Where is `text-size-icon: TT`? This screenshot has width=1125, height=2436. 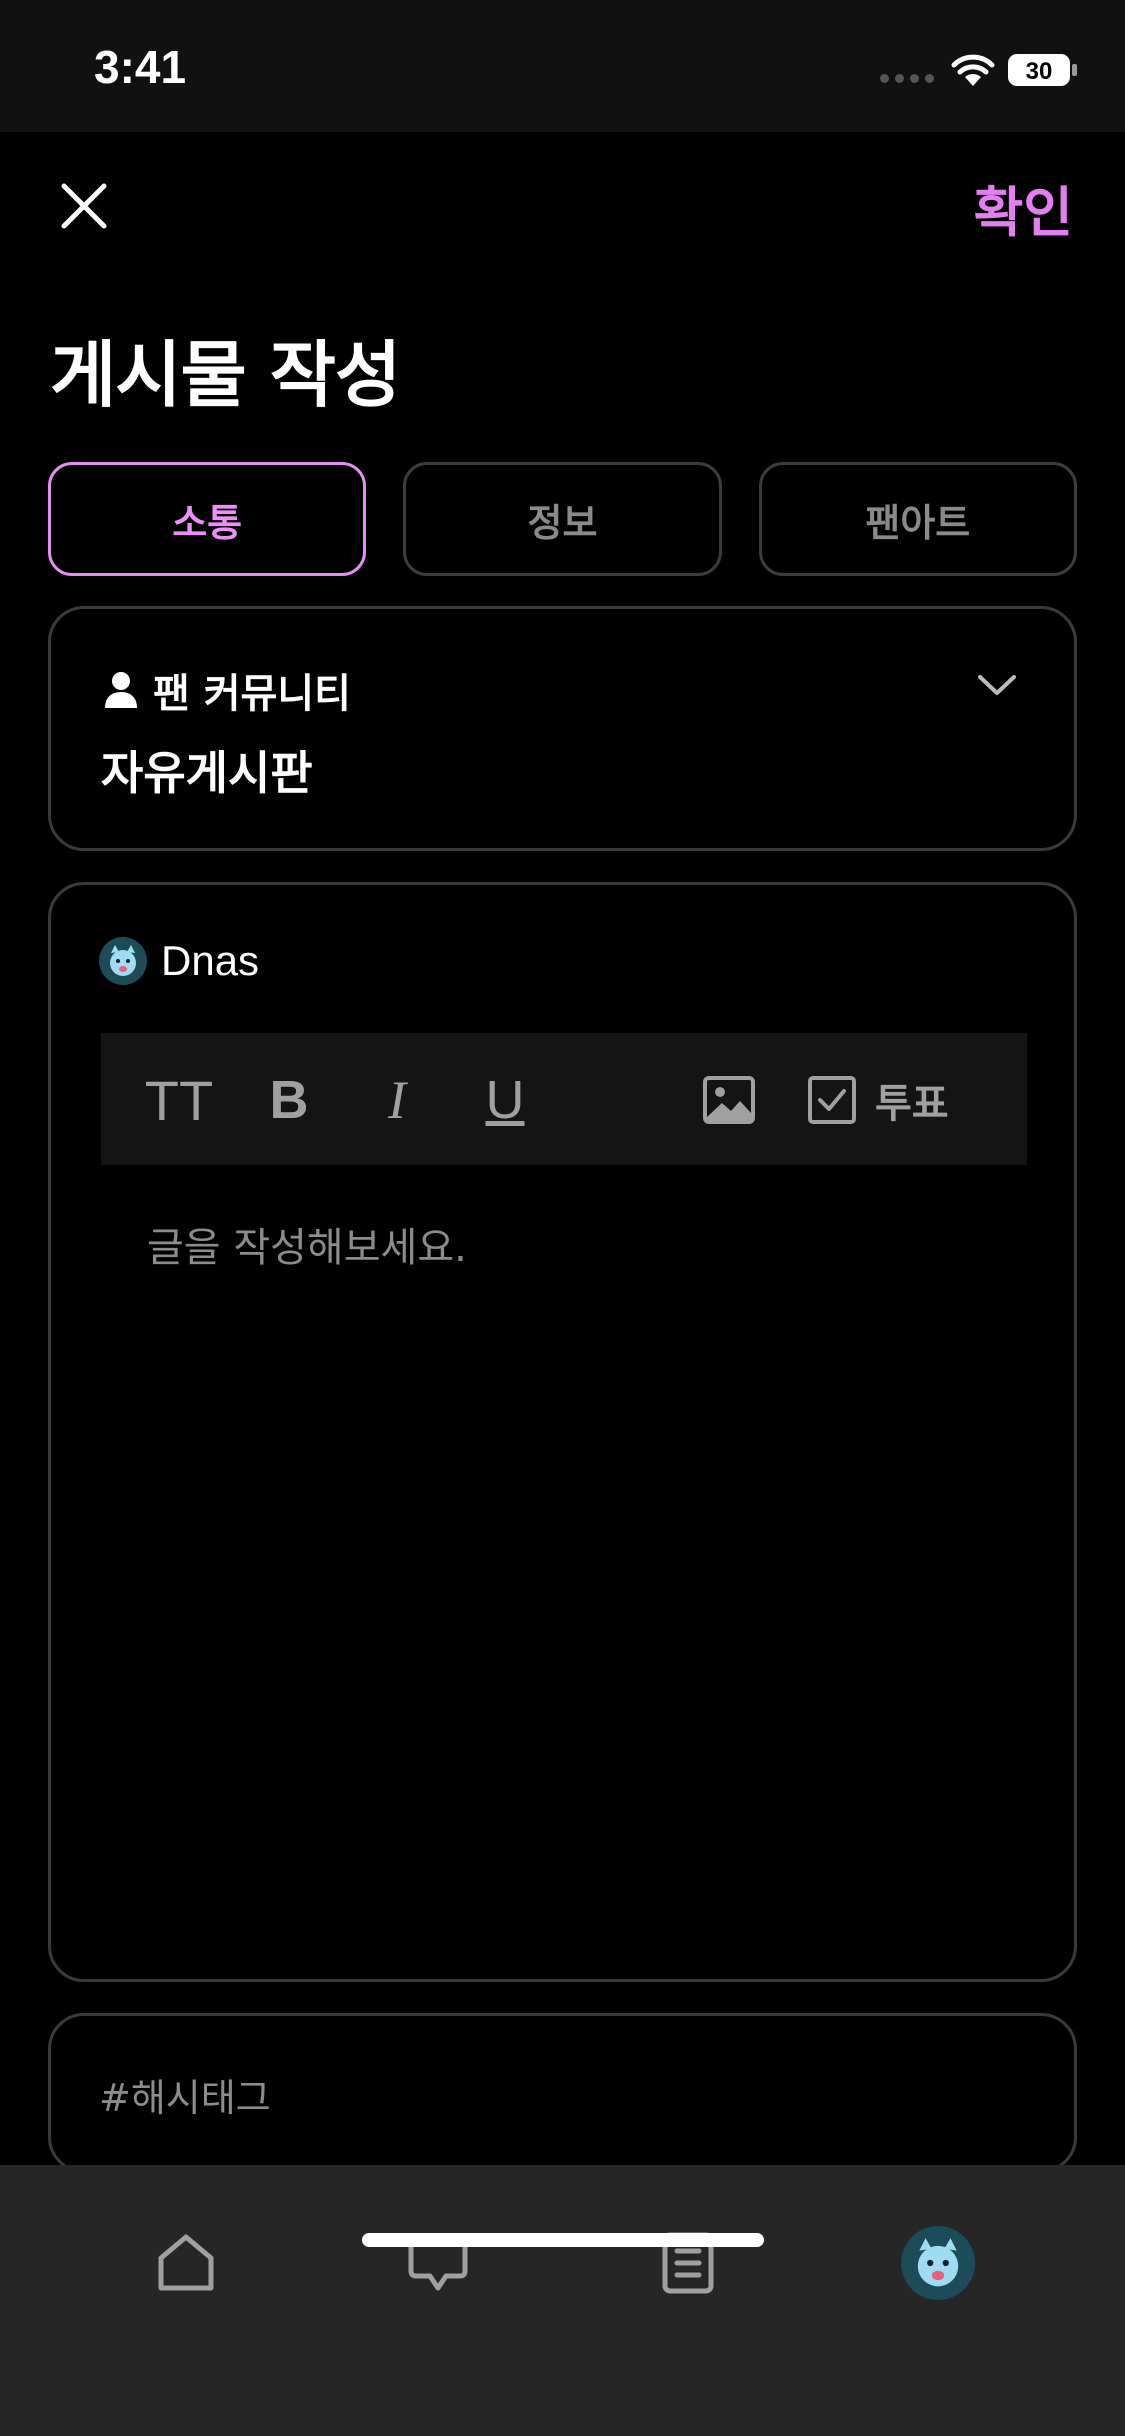
text-size-icon: TT is located at coordinates (179, 1100).